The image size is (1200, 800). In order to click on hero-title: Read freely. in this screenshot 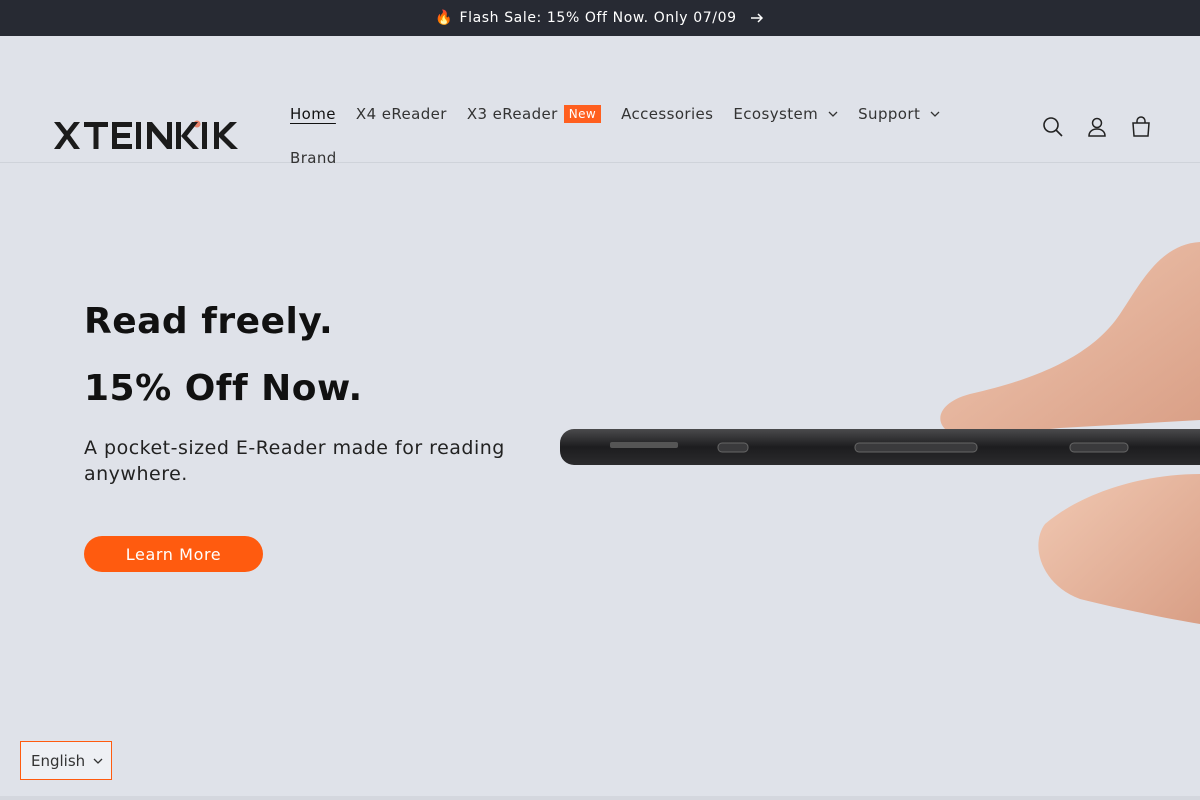, I will do `click(209, 321)`.